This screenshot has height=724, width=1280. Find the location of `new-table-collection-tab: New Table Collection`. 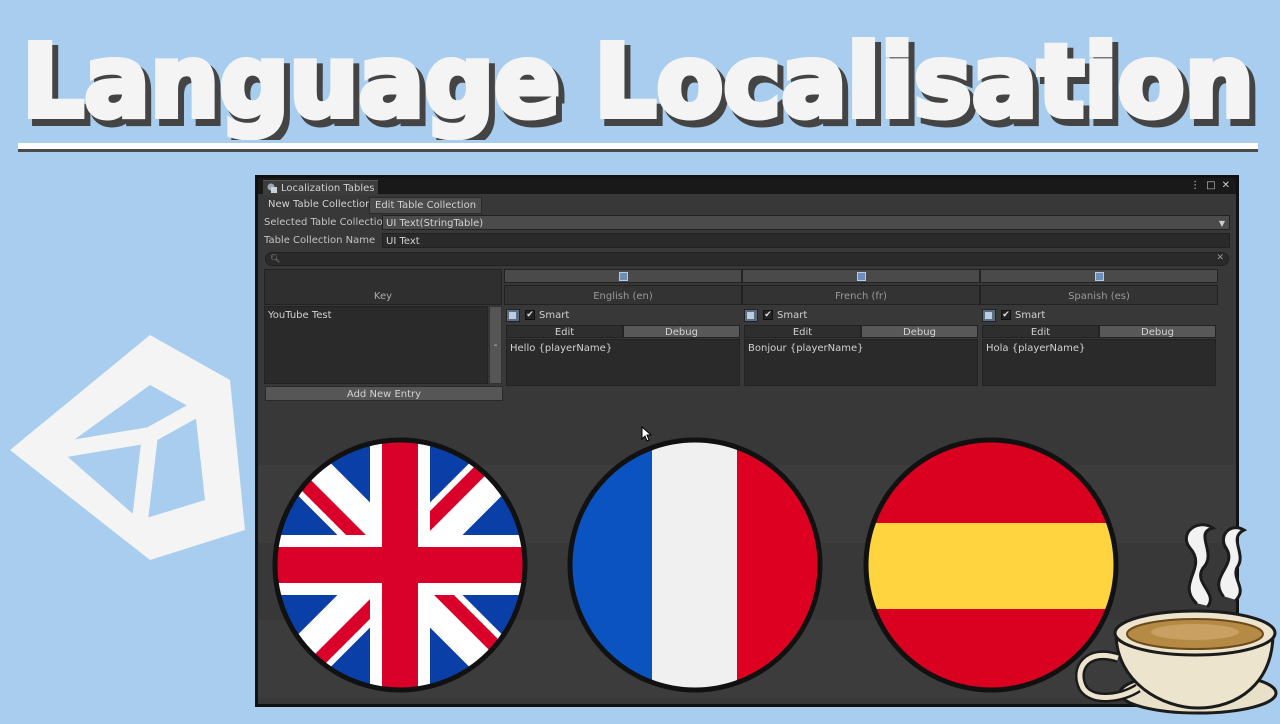

new-table-collection-tab: New Table Collection is located at coordinates (320, 204).